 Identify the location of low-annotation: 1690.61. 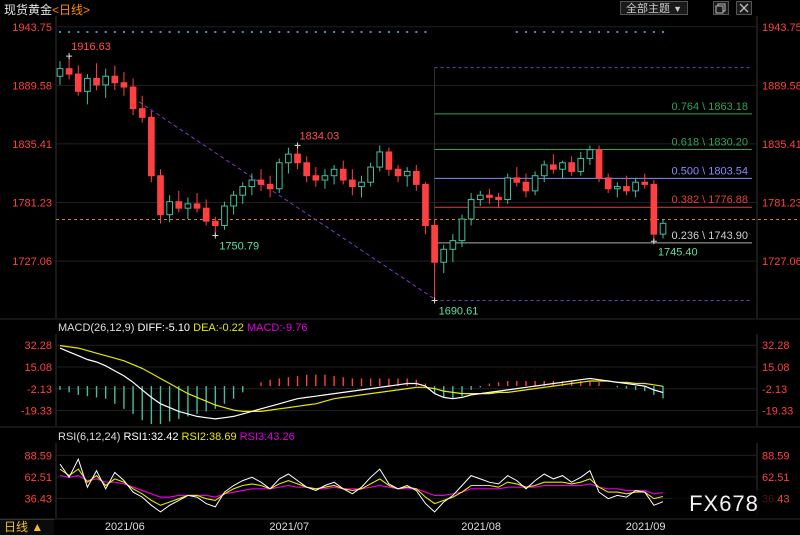
(459, 312).